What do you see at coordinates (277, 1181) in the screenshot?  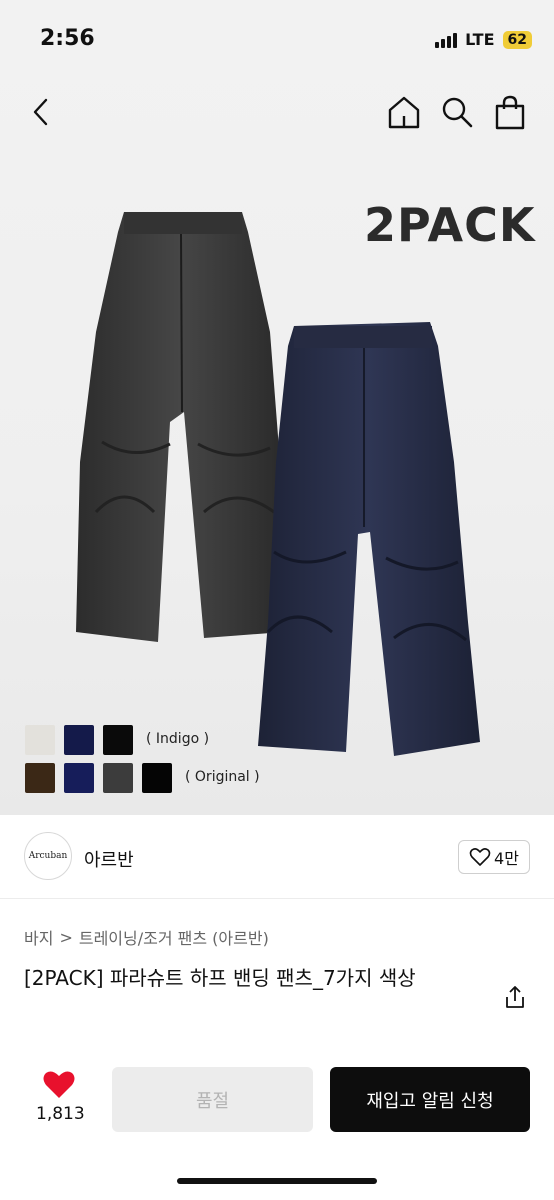 I see `home-indicator` at bounding box center [277, 1181].